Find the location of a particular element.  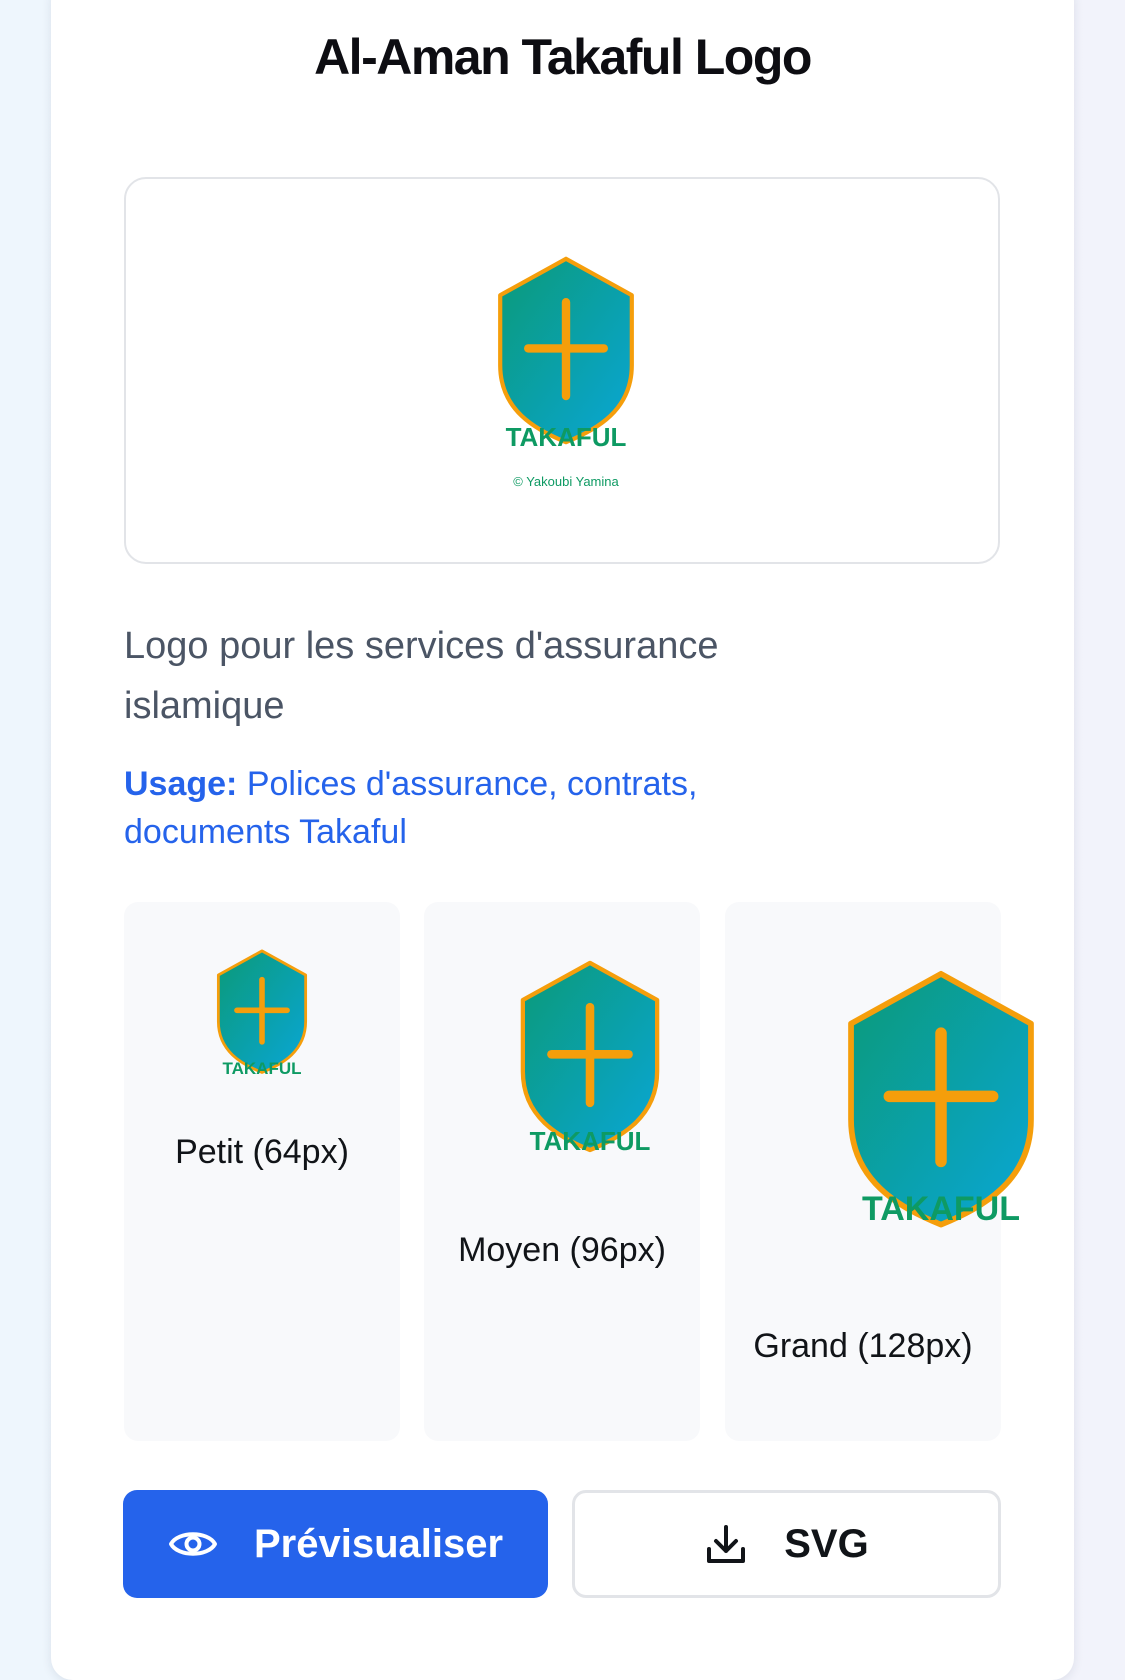

download-icon is located at coordinates (726, 1544).